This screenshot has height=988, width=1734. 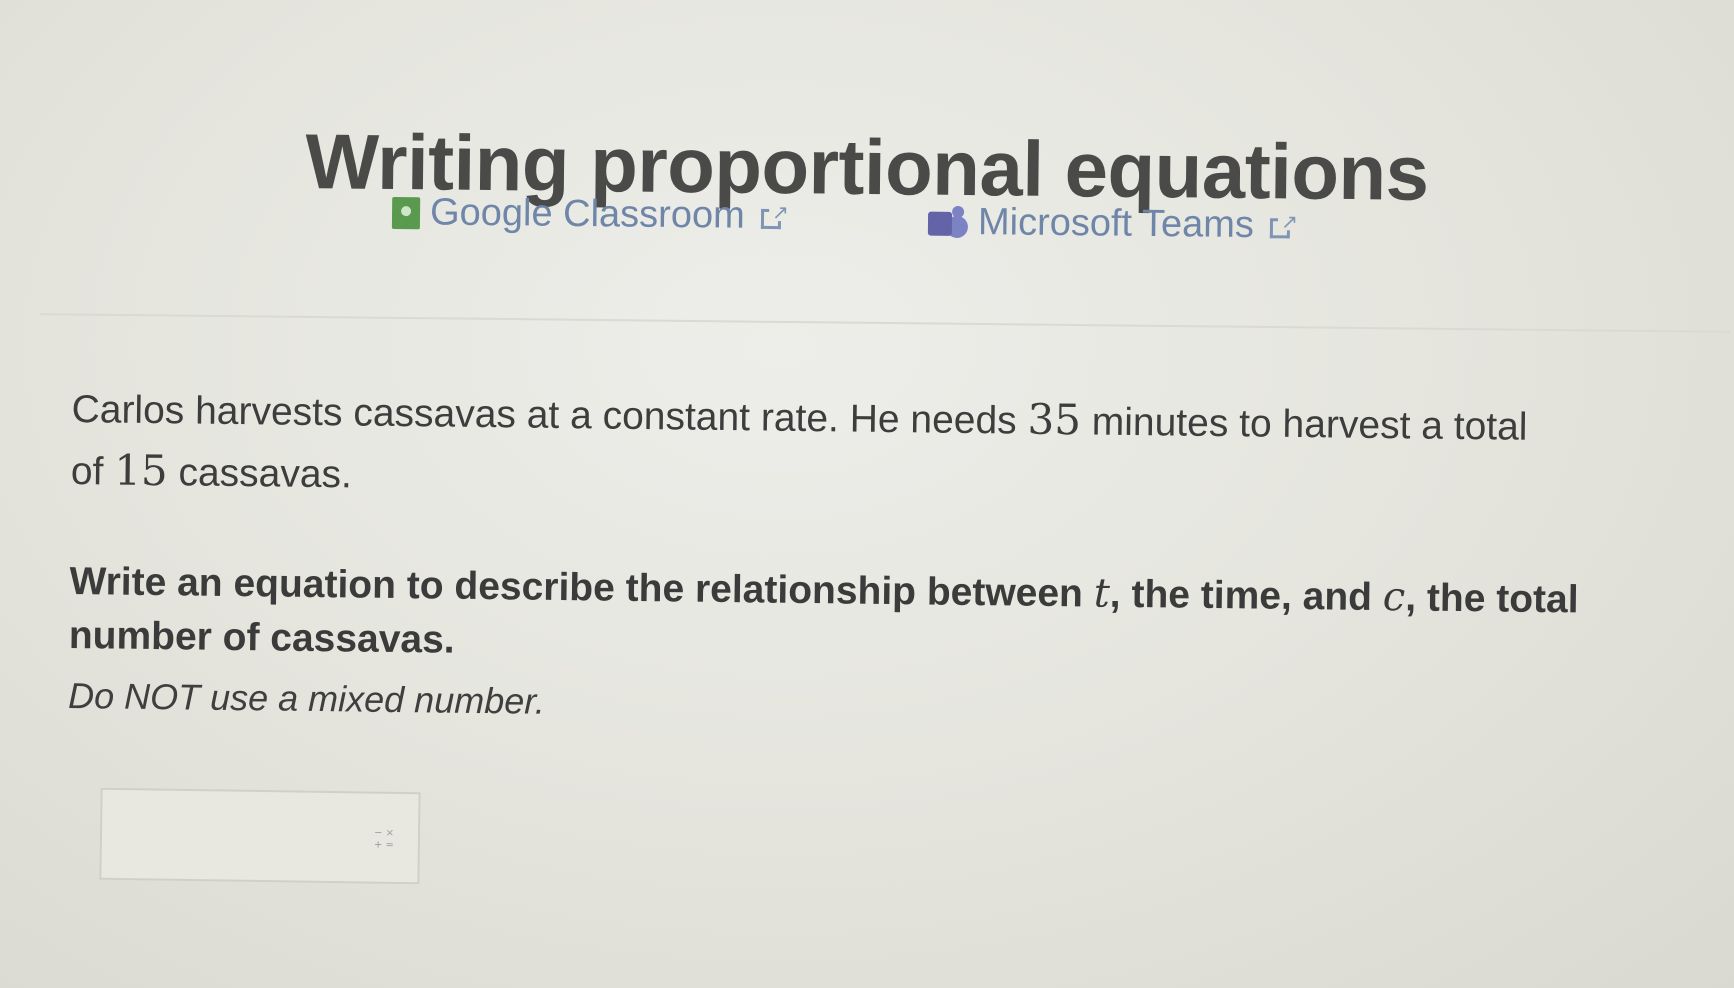 I want to click on math-keypad-icon: − × + =, so click(x=384, y=841).